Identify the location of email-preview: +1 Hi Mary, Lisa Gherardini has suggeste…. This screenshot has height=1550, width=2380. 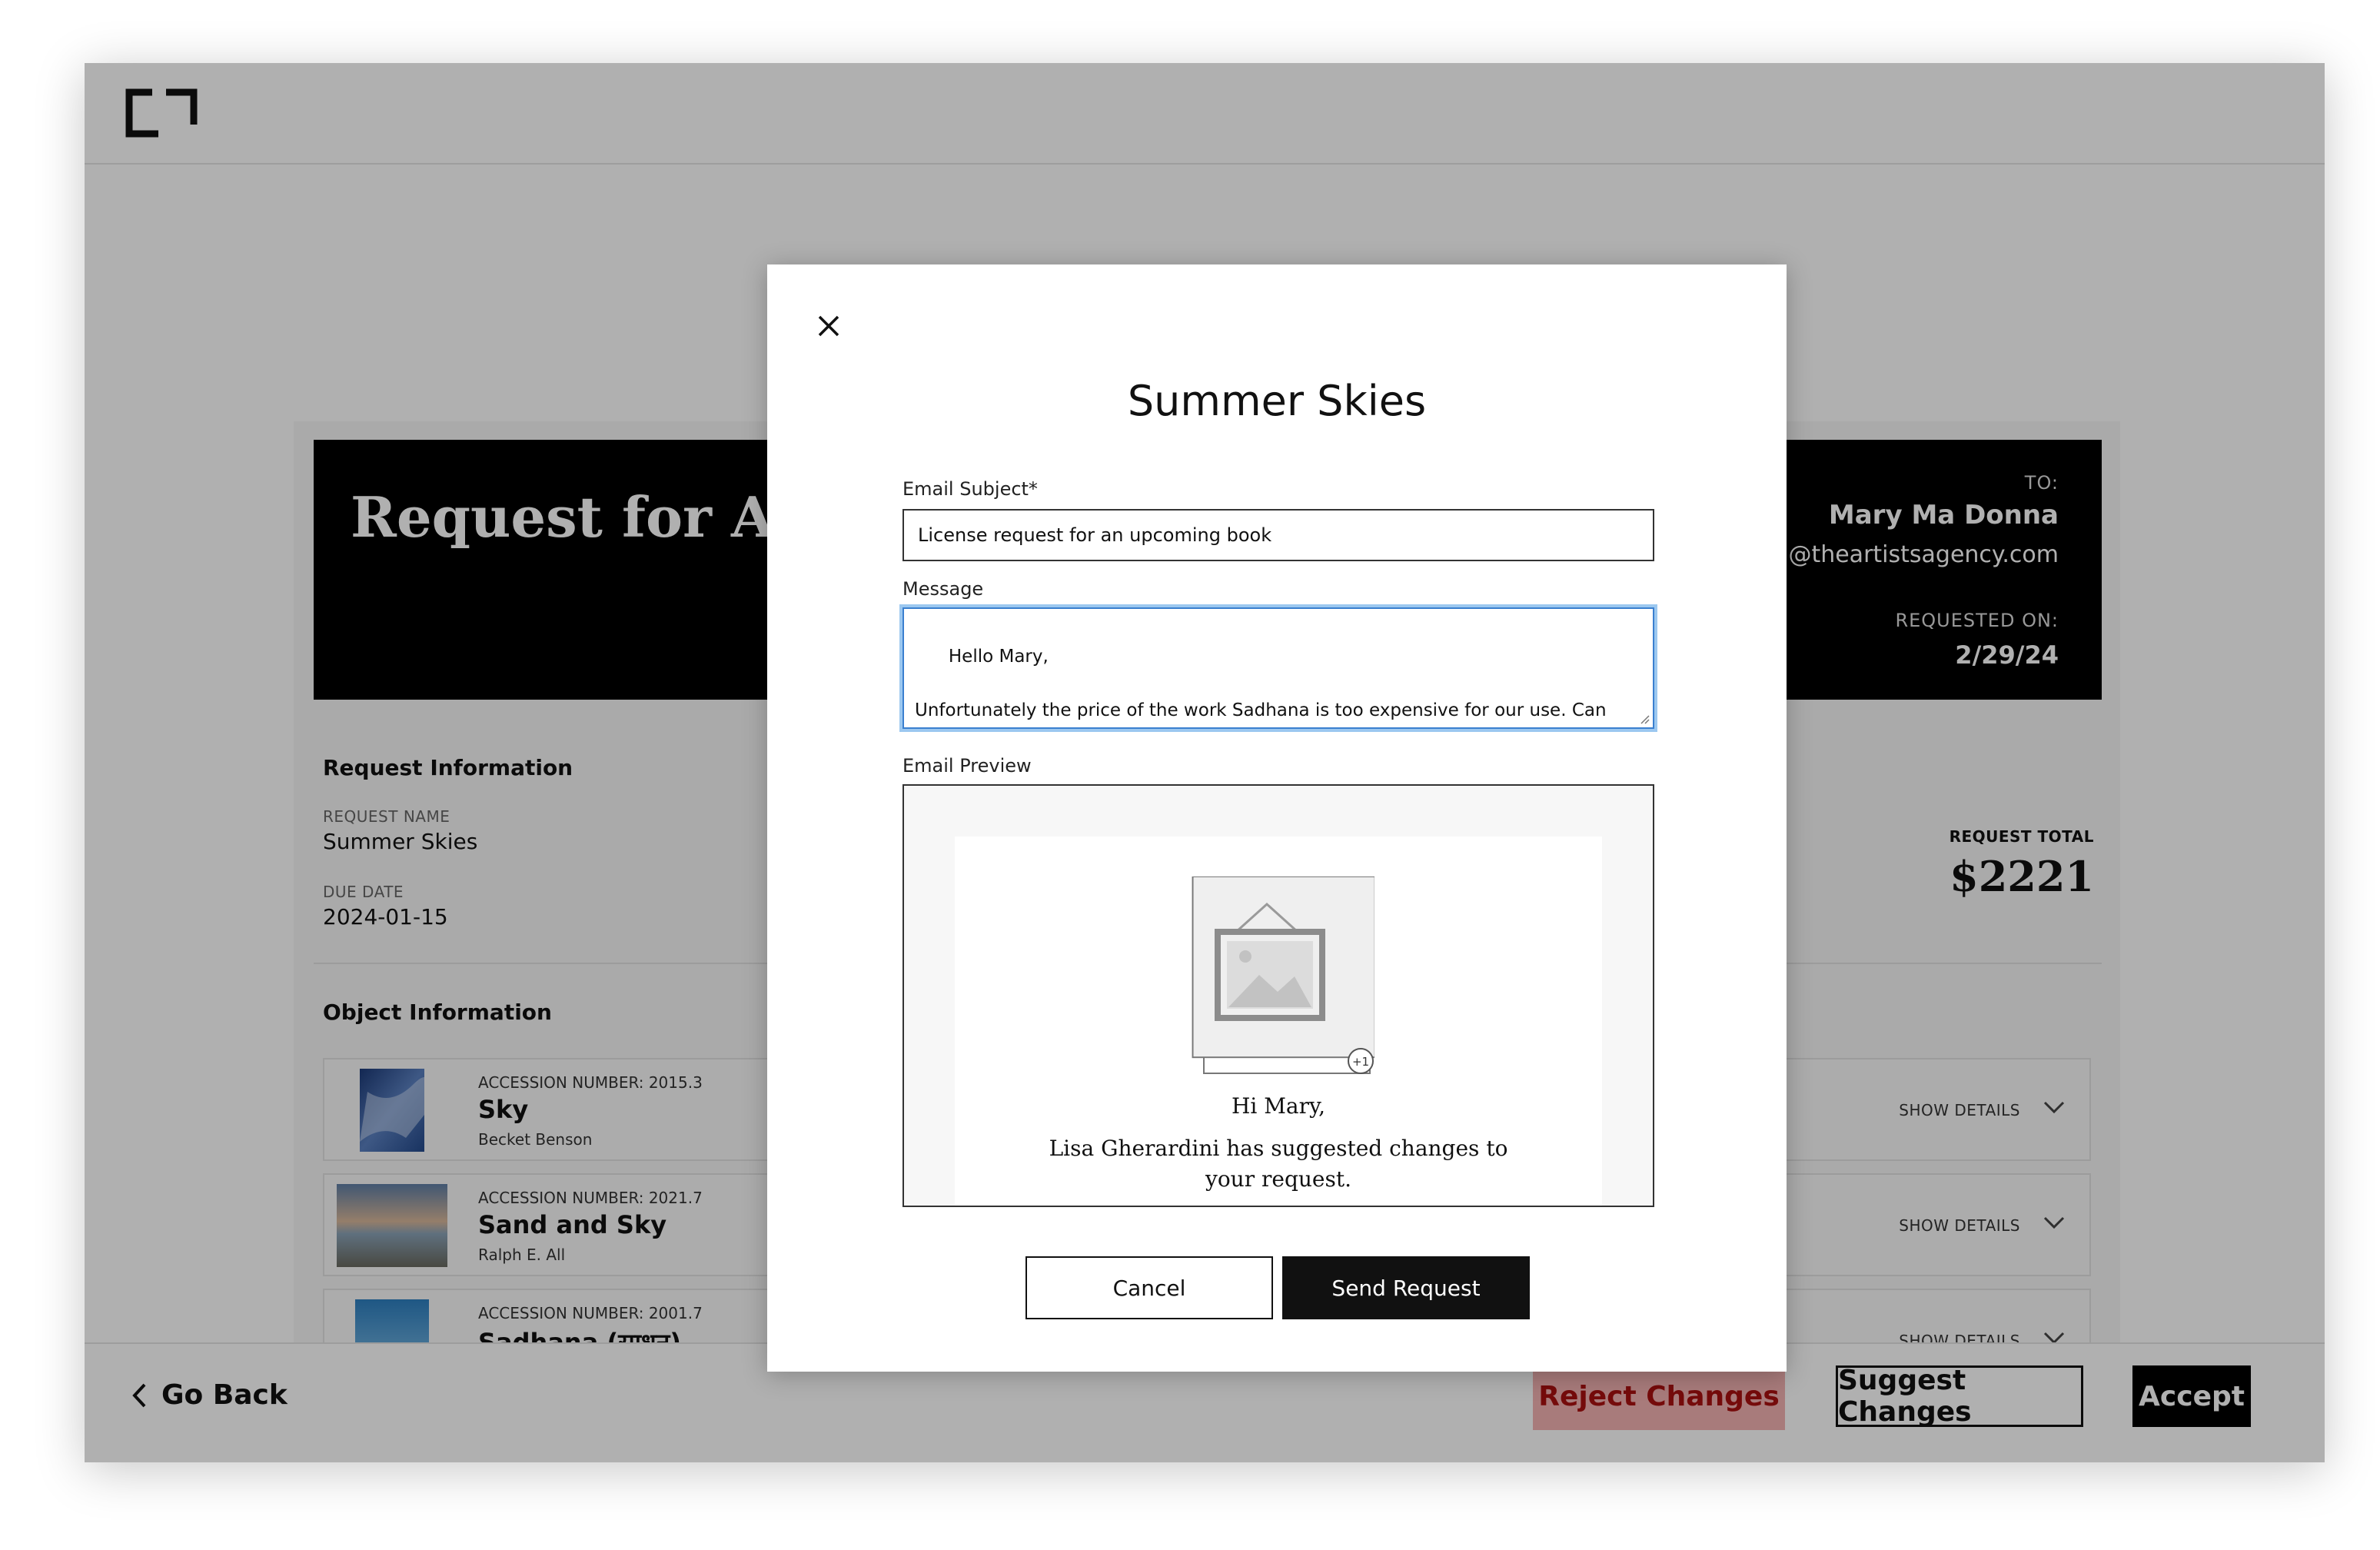
(1278, 995).